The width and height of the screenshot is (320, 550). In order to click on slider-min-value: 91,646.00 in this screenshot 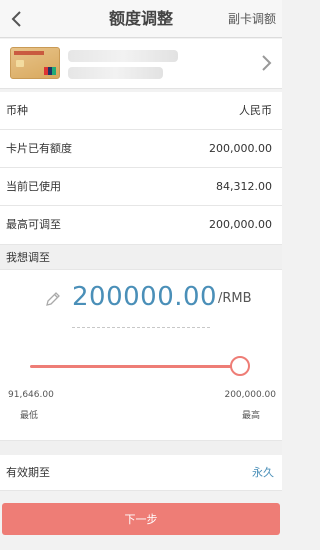, I will do `click(31, 395)`.